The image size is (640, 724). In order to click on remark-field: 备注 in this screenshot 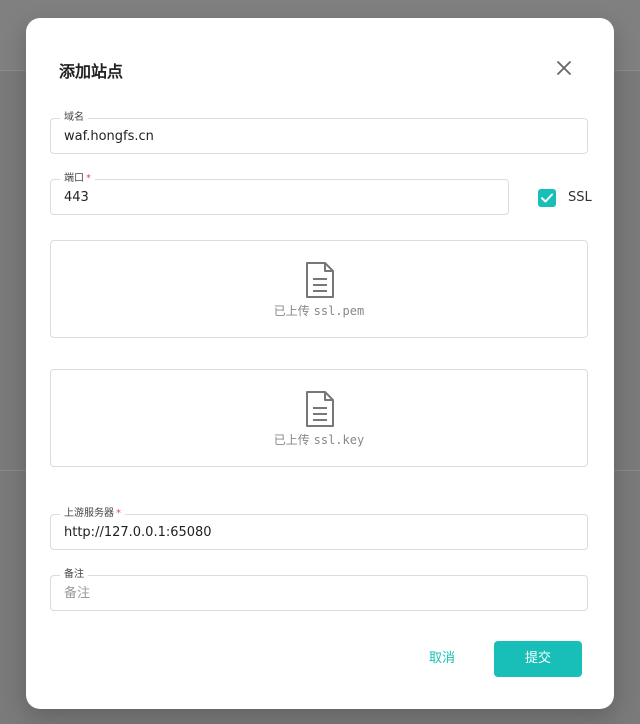, I will do `click(319, 589)`.